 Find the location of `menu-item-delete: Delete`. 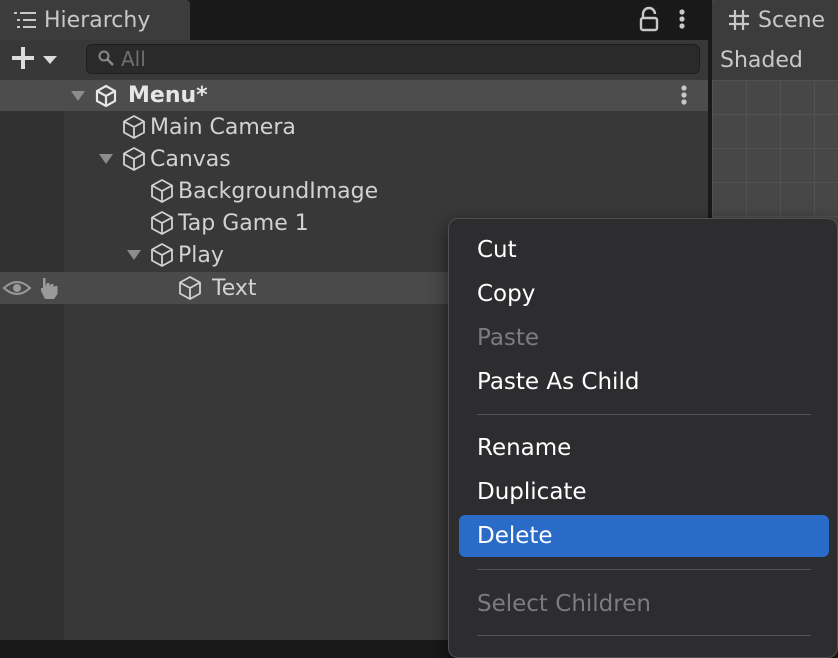

menu-item-delete: Delete is located at coordinates (644, 536).